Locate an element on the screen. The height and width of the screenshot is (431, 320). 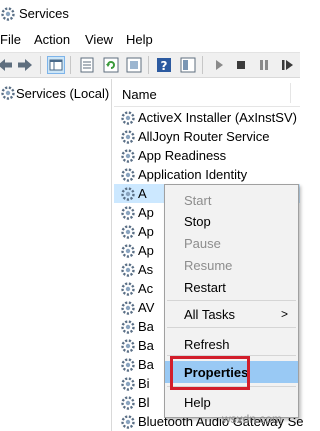
service-name: AllJoyn Router Service is located at coordinates (204, 136).